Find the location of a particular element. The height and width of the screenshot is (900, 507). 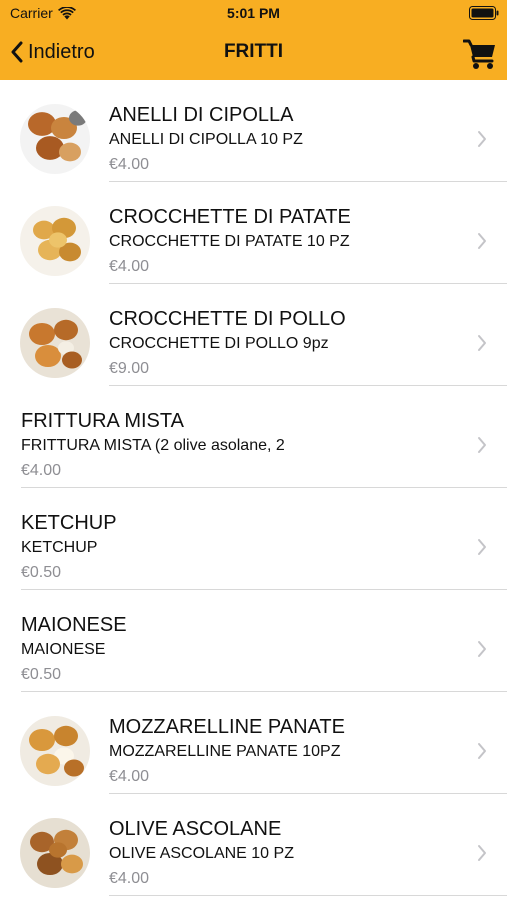

clock: 5:01 PM is located at coordinates (253, 13).